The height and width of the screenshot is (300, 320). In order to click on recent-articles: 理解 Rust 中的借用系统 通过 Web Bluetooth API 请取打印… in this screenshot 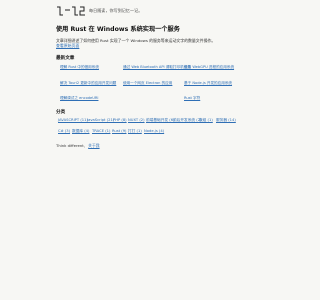, I will do `click(151, 88)`.